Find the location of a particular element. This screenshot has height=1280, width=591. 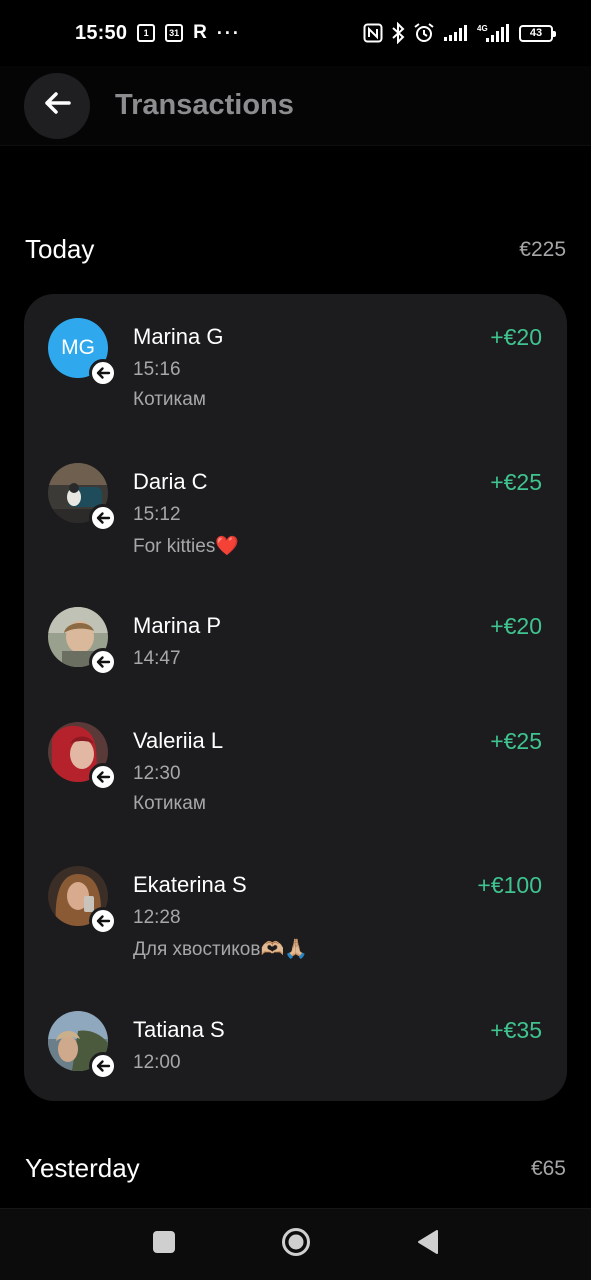

section-title: Today is located at coordinates (60, 249).